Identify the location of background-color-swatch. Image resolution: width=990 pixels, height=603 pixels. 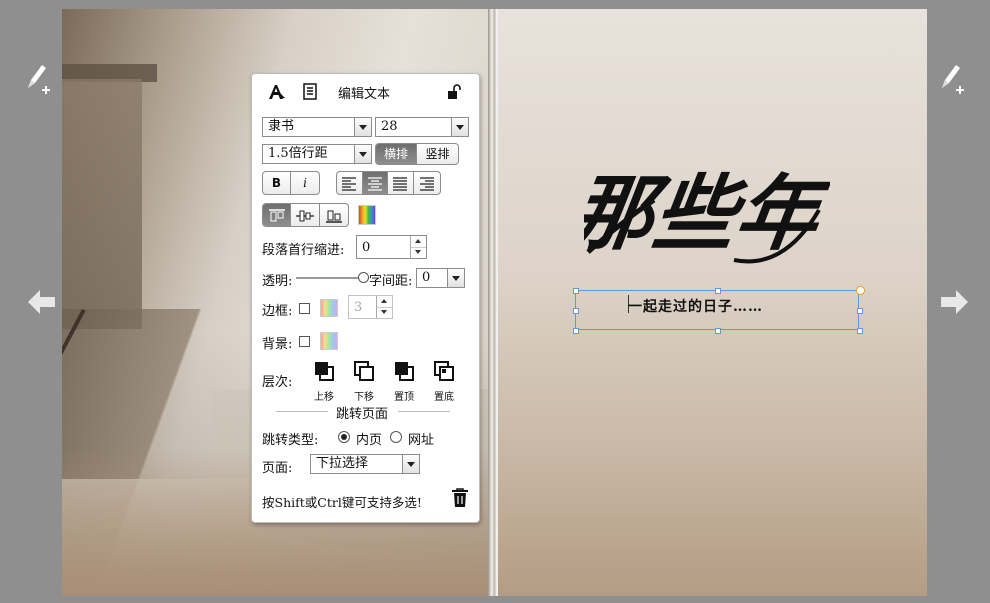
(329, 341).